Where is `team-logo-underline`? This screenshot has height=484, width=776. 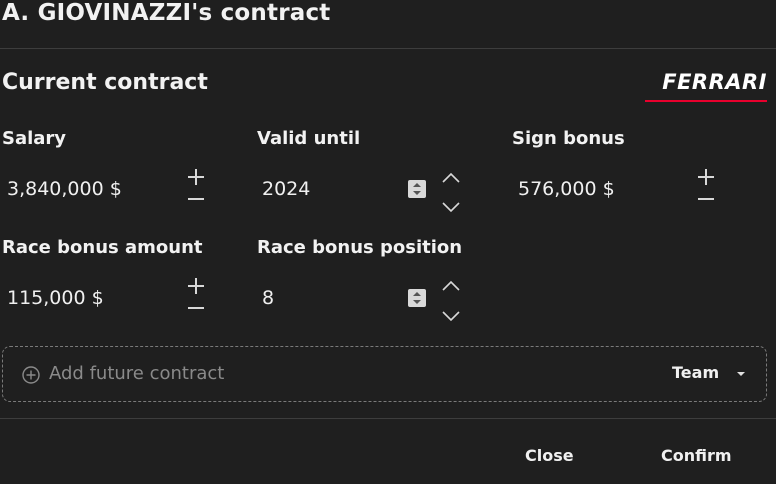 team-logo-underline is located at coordinates (706, 101).